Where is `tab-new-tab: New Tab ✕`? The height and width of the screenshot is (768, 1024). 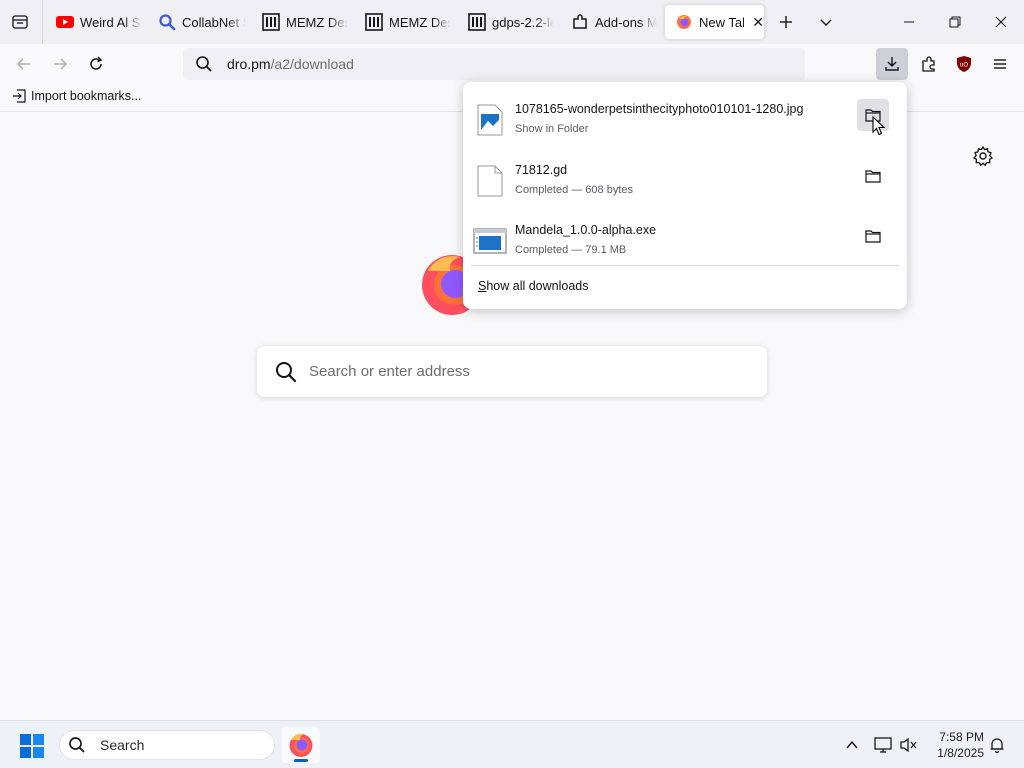 tab-new-tab: New Tab ✕ is located at coordinates (714, 22).